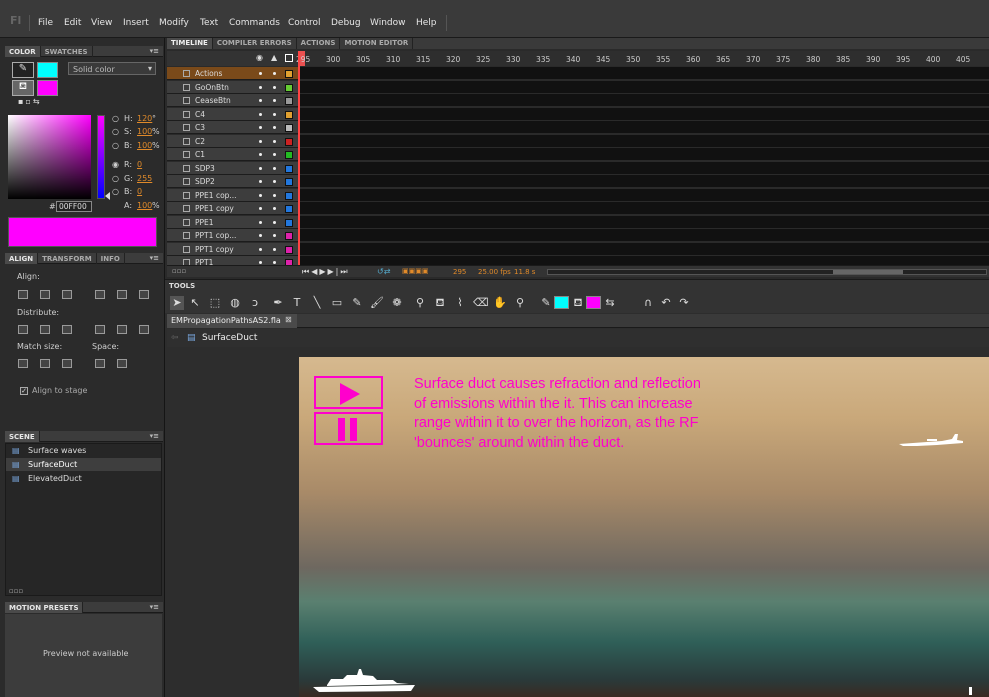 Image resolution: width=989 pixels, height=697 pixels. What do you see at coordinates (278, 303) in the screenshot?
I see `pen-tool-icon: ✒` at bounding box center [278, 303].